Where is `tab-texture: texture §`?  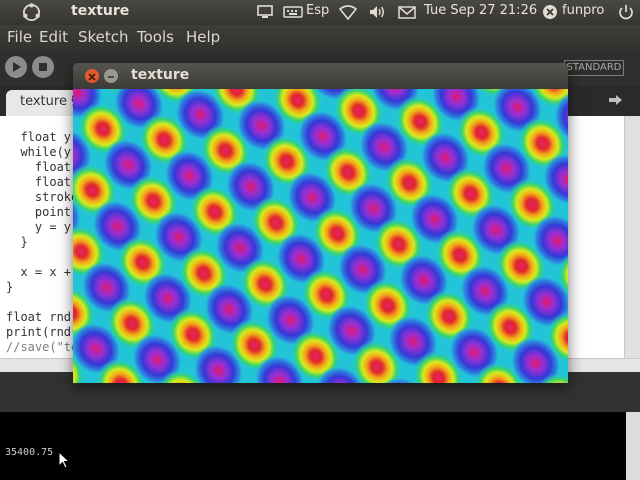
tab-texture: texture § is located at coordinates (42, 103).